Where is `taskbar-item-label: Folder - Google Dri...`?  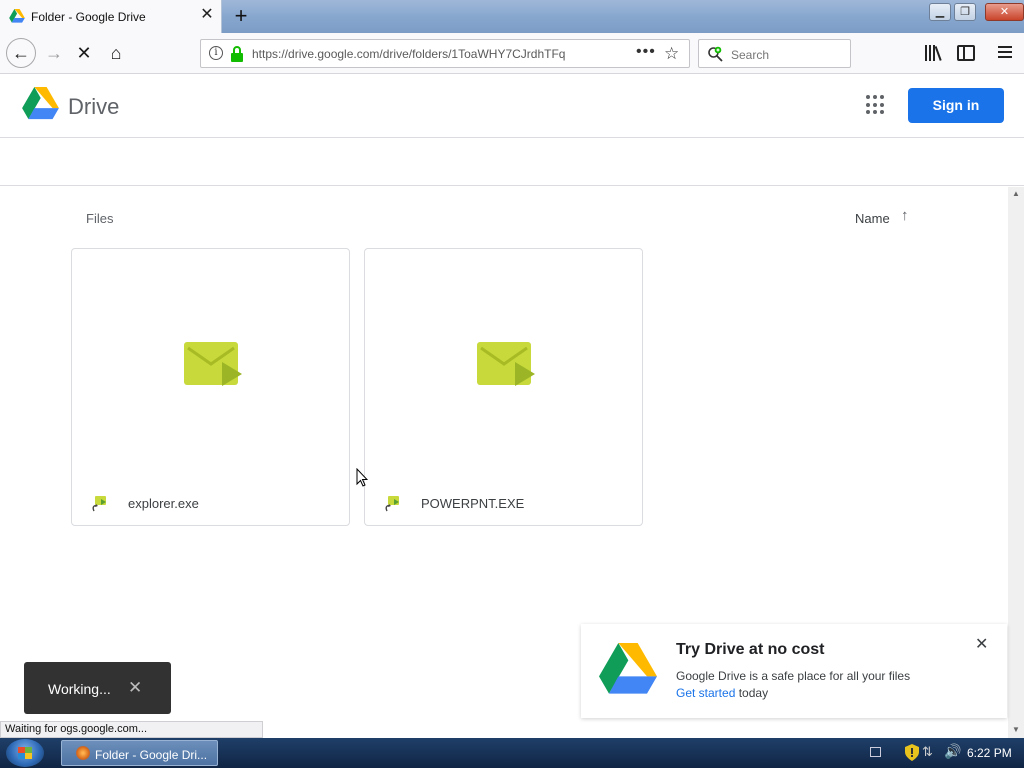
taskbar-item-label: Folder - Google Dri... is located at coordinates (151, 755).